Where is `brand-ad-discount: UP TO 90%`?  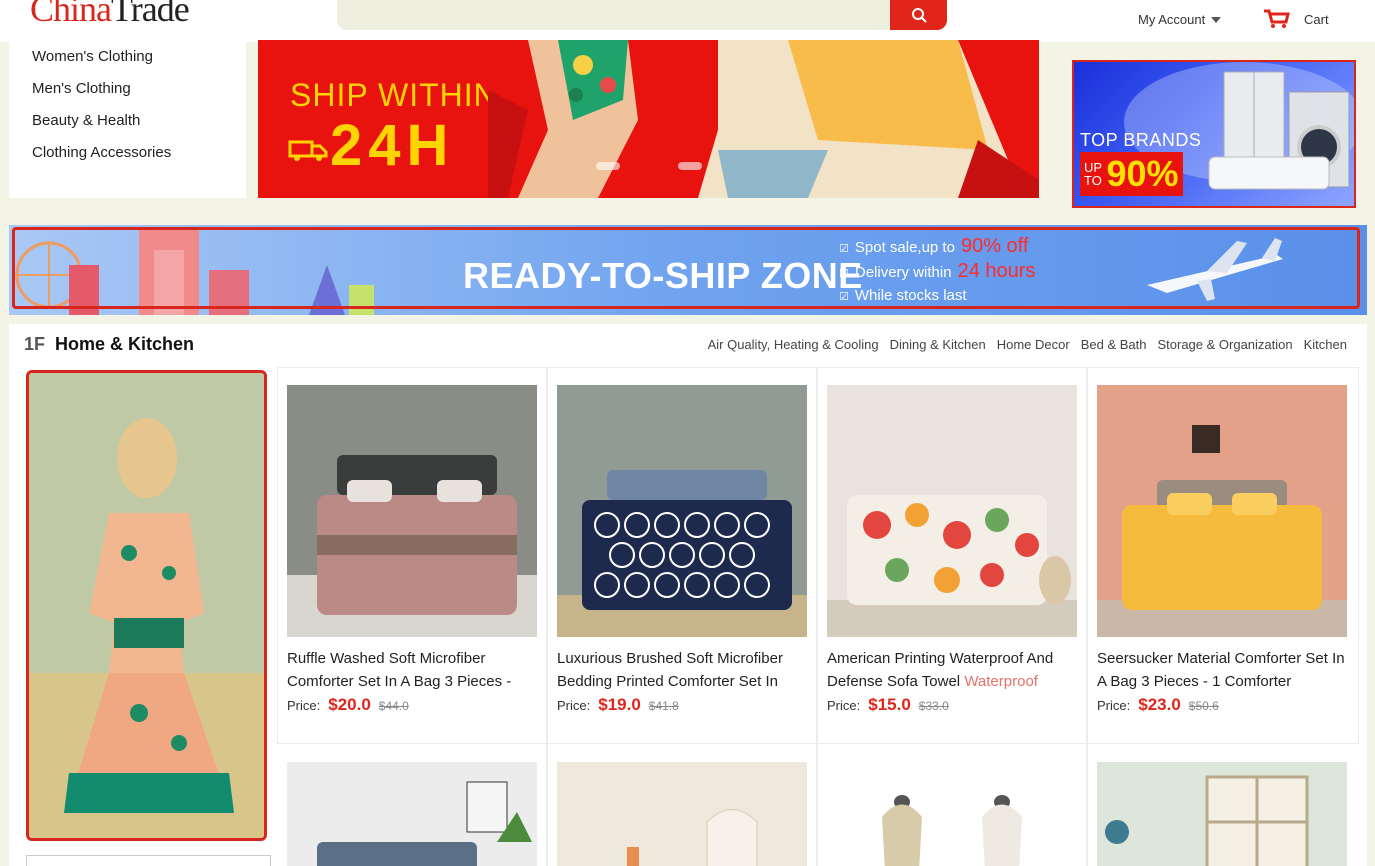 brand-ad-discount: UP TO 90% is located at coordinates (1131, 174).